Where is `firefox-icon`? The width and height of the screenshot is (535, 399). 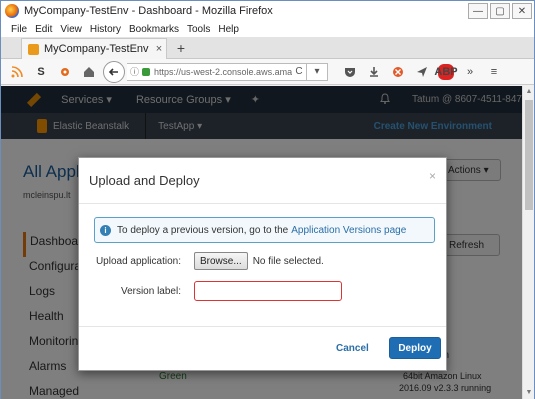
firefox-icon is located at coordinates (12, 11).